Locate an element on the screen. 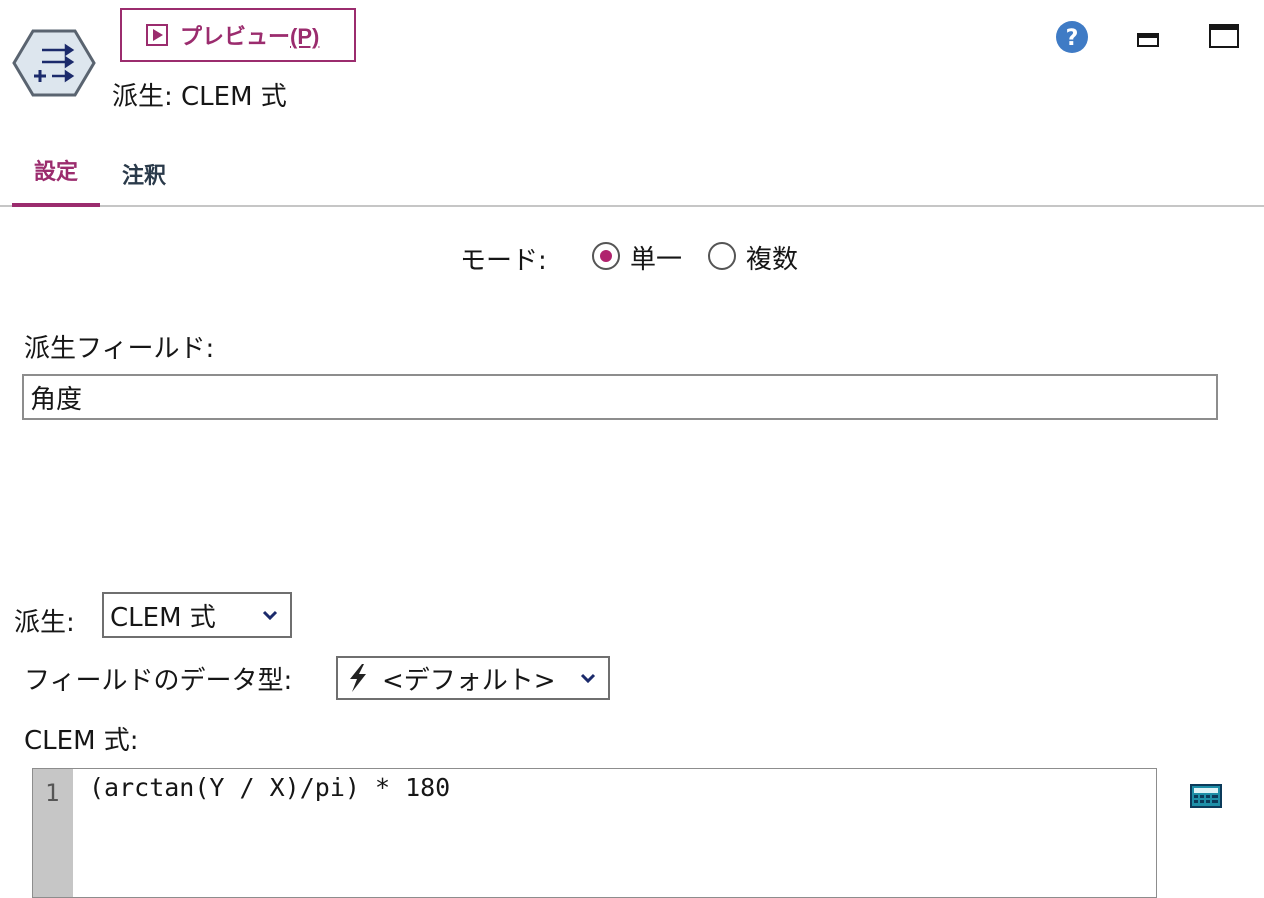 This screenshot has height=898, width=1264. tab-annotations: 注釈 is located at coordinates (144, 174).